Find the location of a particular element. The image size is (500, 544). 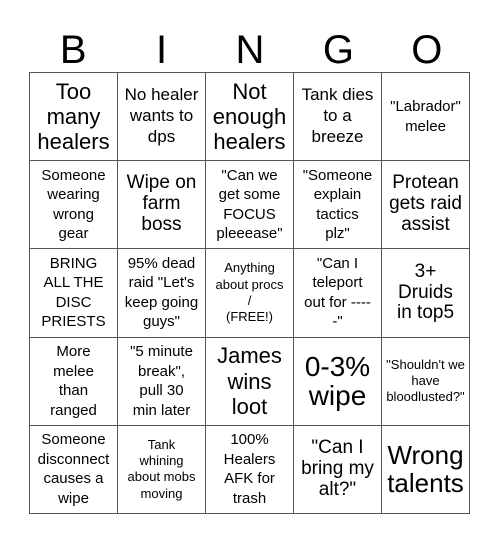

bingo-header: B I N G O is located at coordinates (250, 50).